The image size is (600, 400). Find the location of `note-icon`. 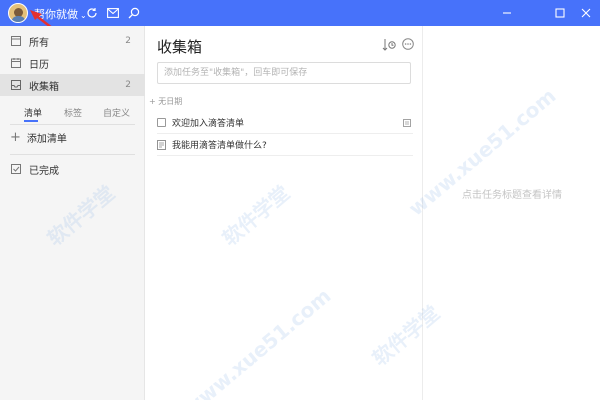

note-icon is located at coordinates (161, 144).